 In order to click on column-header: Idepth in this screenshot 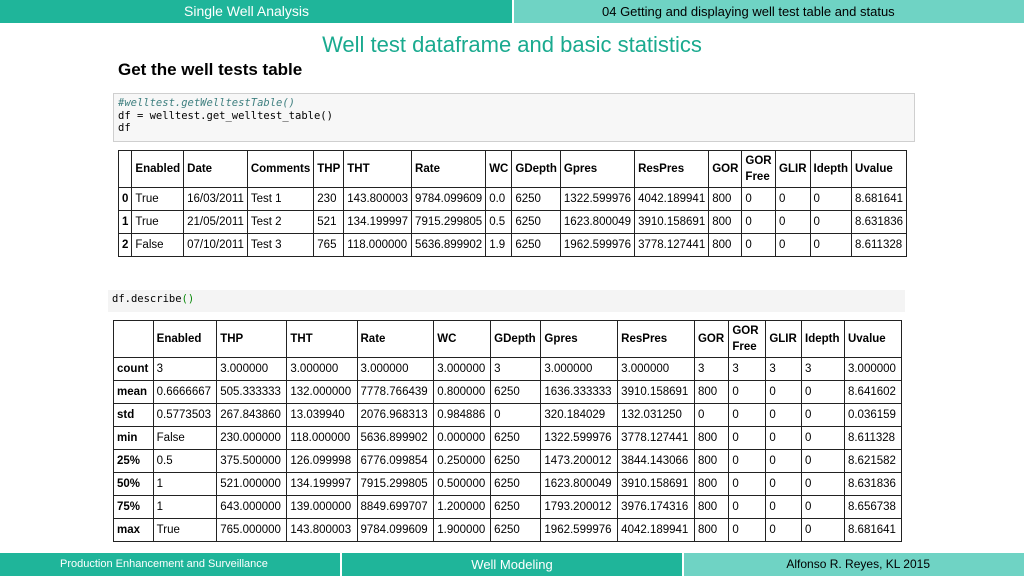, I will do `click(823, 339)`.